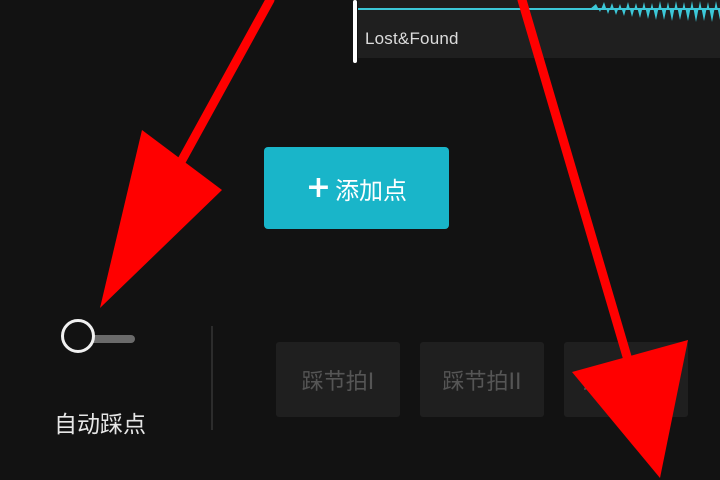 The width and height of the screenshot is (720, 480). I want to click on auto-beat-label: 自动踩点, so click(100, 425).